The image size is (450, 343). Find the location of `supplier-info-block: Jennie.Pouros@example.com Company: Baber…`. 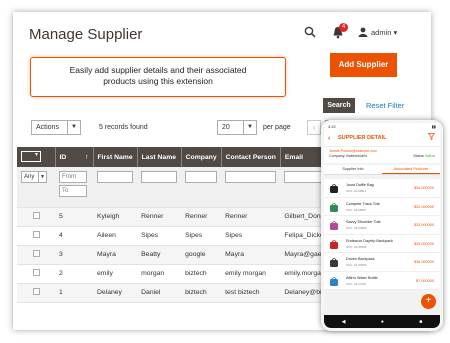

supplier-info-block: Jennie.Pouros@example.com Company: Baber… is located at coordinates (382, 155).